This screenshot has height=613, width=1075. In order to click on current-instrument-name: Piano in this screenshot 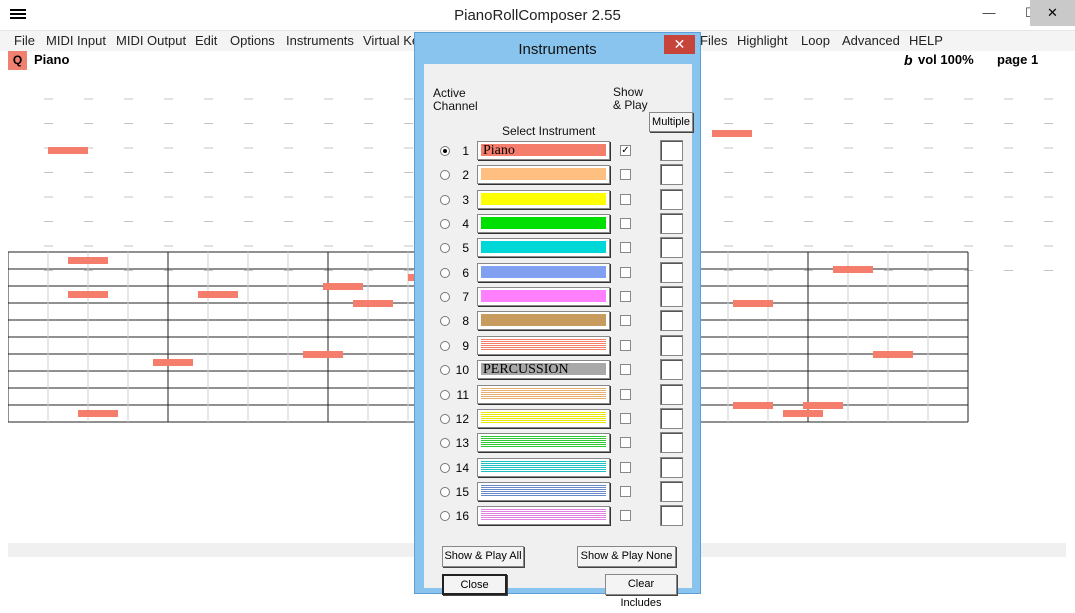, I will do `click(52, 59)`.